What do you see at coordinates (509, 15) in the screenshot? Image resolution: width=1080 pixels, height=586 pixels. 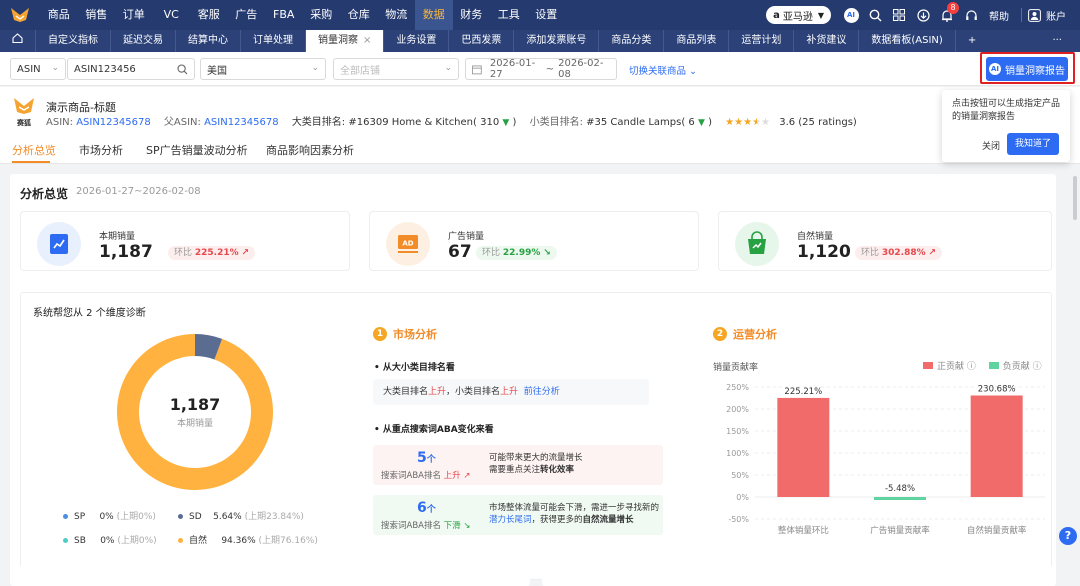 I see `menu-item: 工具` at bounding box center [509, 15].